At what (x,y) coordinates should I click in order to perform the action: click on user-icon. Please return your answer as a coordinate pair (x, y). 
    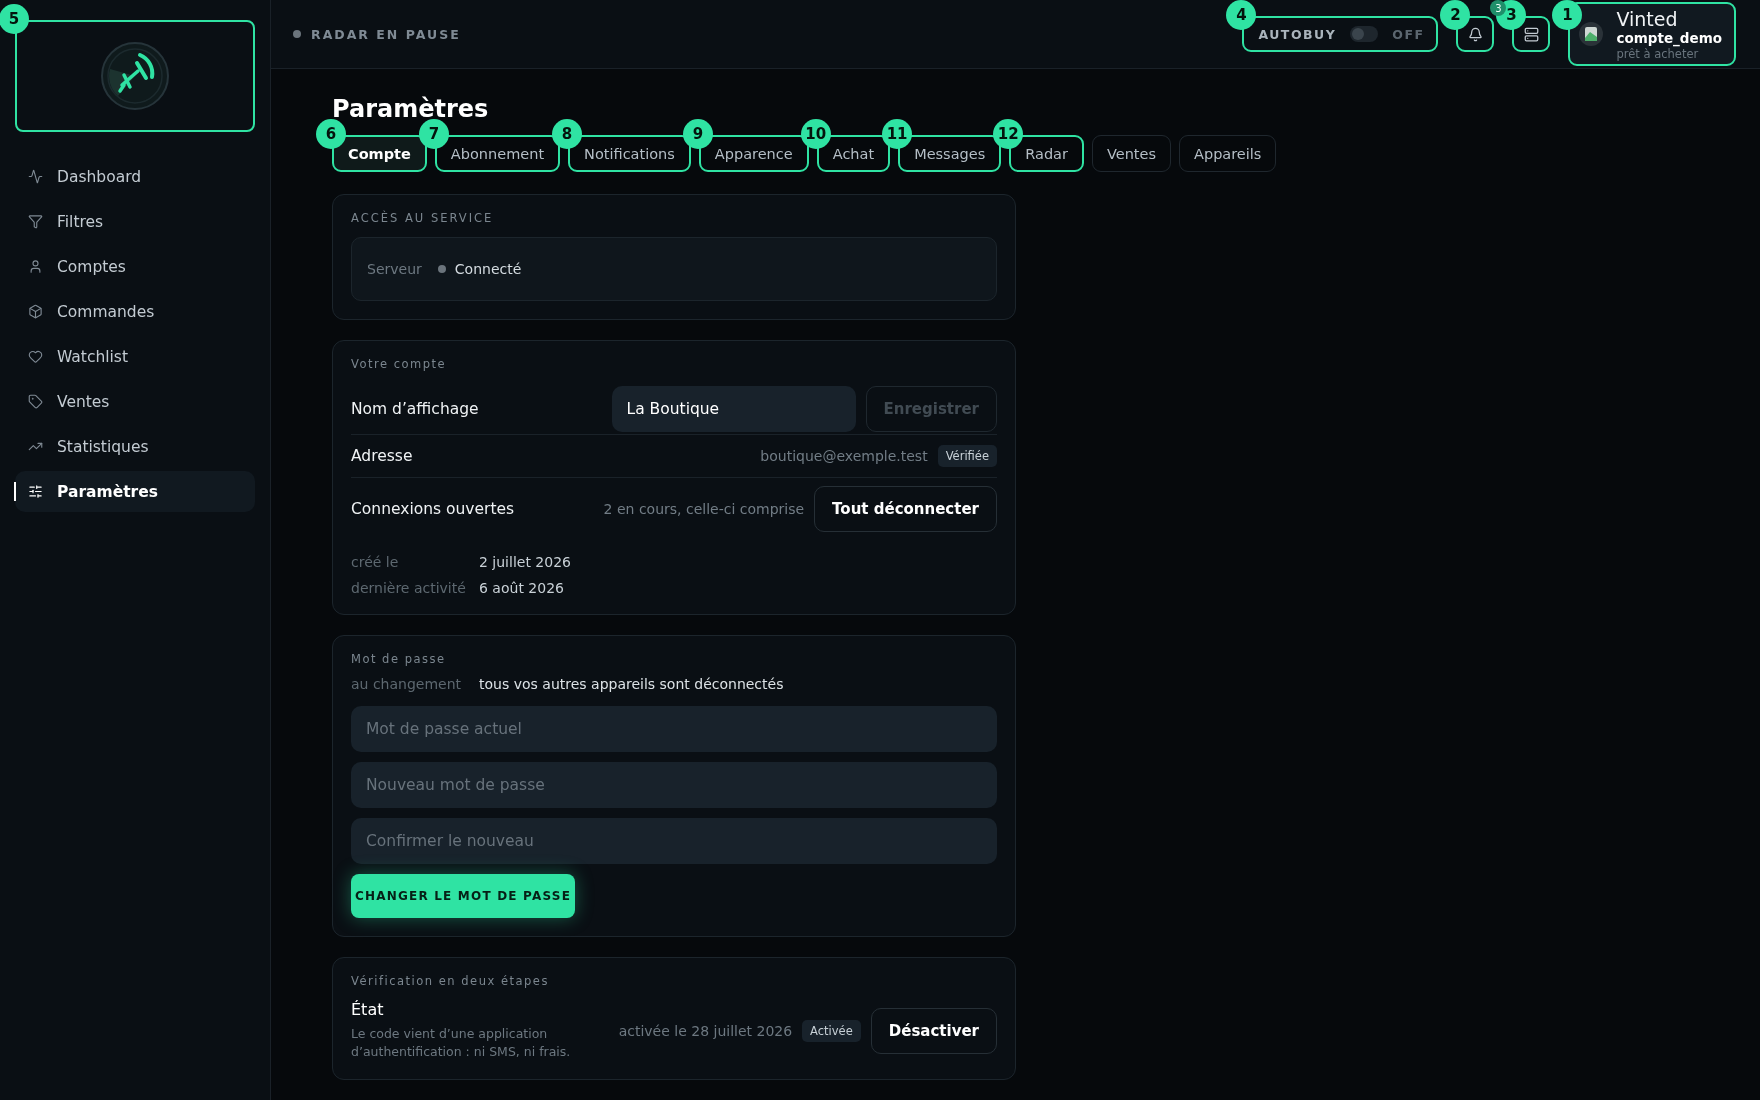
    Looking at the image, I should click on (35, 266).